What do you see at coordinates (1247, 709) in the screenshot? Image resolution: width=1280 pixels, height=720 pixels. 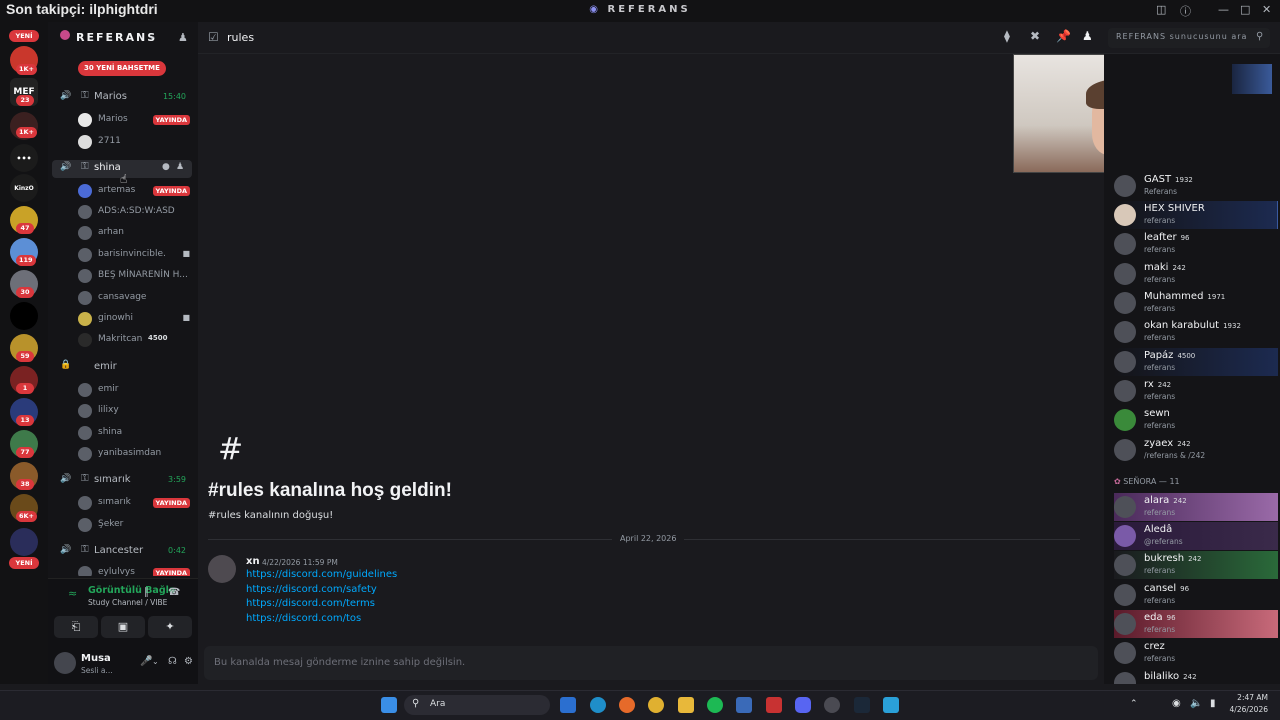 I see `clock-date: 4/26/2026` at bounding box center [1247, 709].